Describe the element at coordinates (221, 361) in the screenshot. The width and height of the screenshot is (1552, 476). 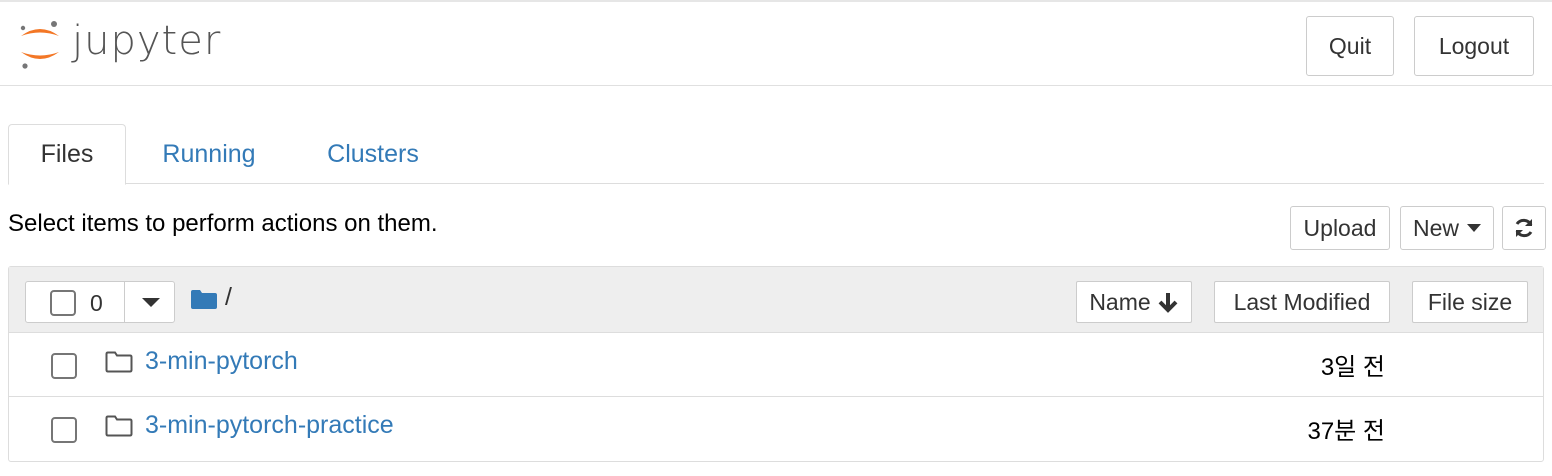
I see `item-name-link: 3-min-pytorch` at that location.